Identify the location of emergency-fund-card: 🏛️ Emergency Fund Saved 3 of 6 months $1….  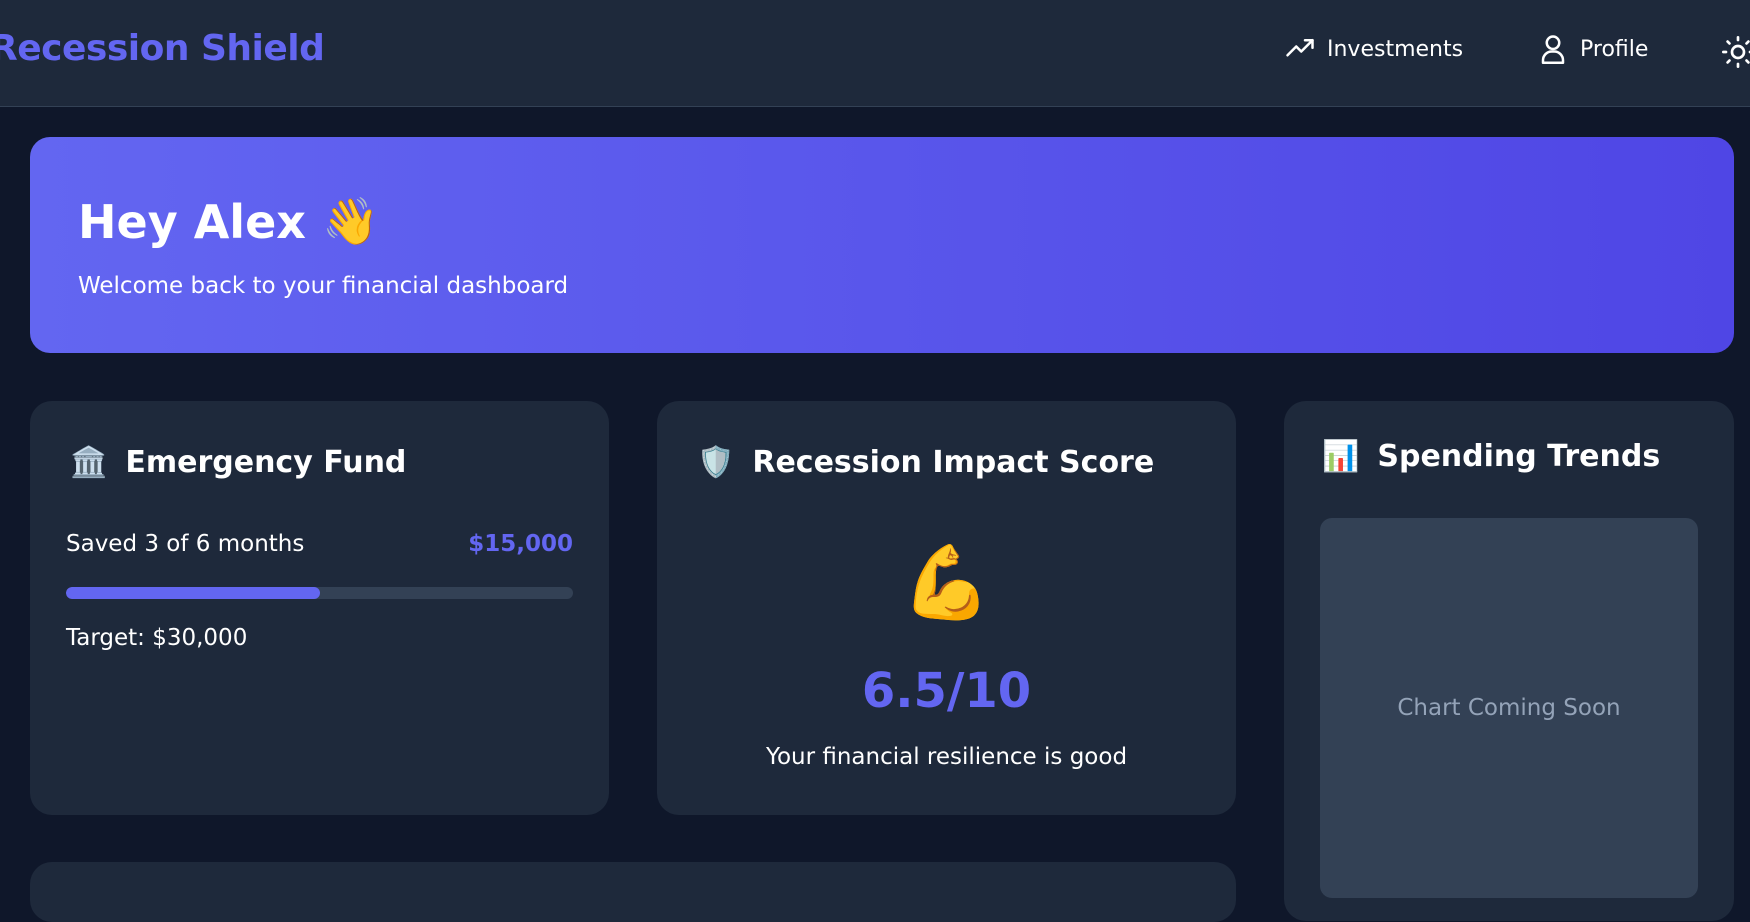
(319, 608).